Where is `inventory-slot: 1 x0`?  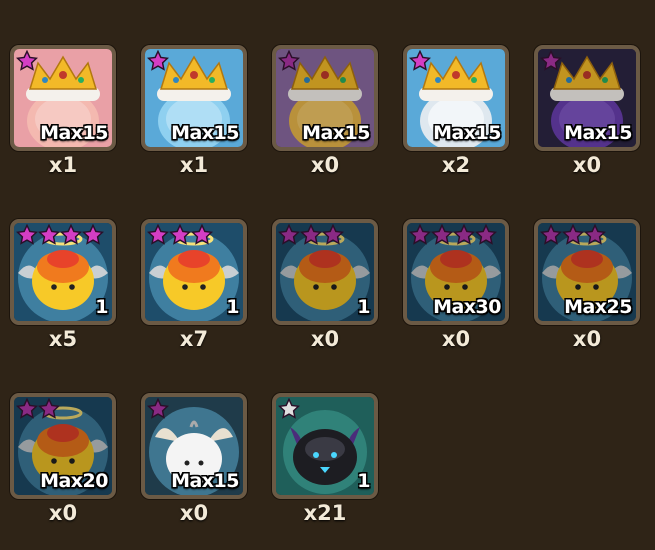 inventory-slot: 1 x0 is located at coordinates (325, 285).